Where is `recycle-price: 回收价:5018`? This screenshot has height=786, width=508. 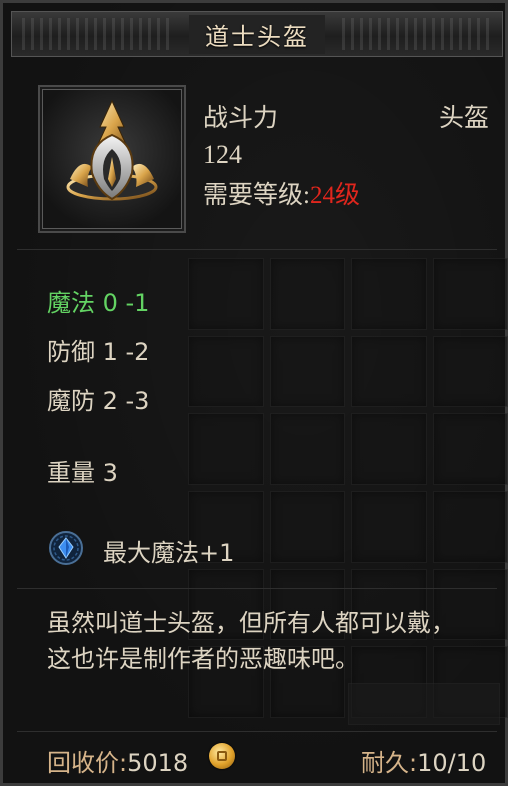
recycle-price: 回收价:5018 is located at coordinates (117, 760).